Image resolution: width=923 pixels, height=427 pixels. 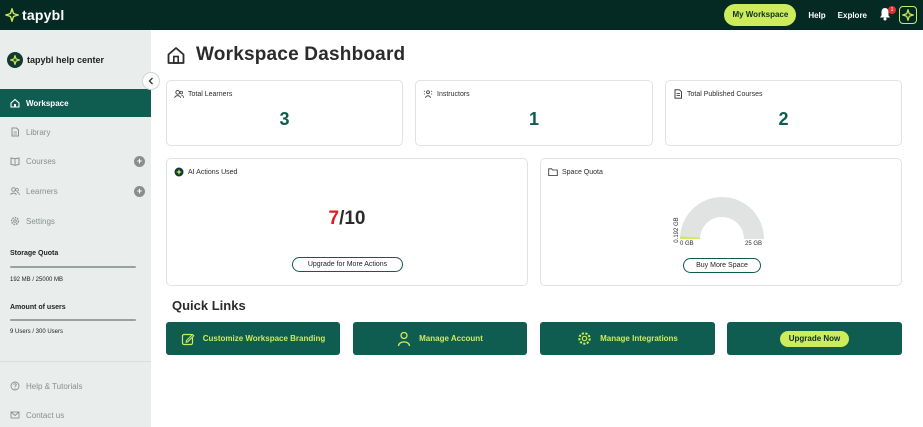 I want to click on buy-more-space-button: Buy More Space, so click(x=722, y=265).